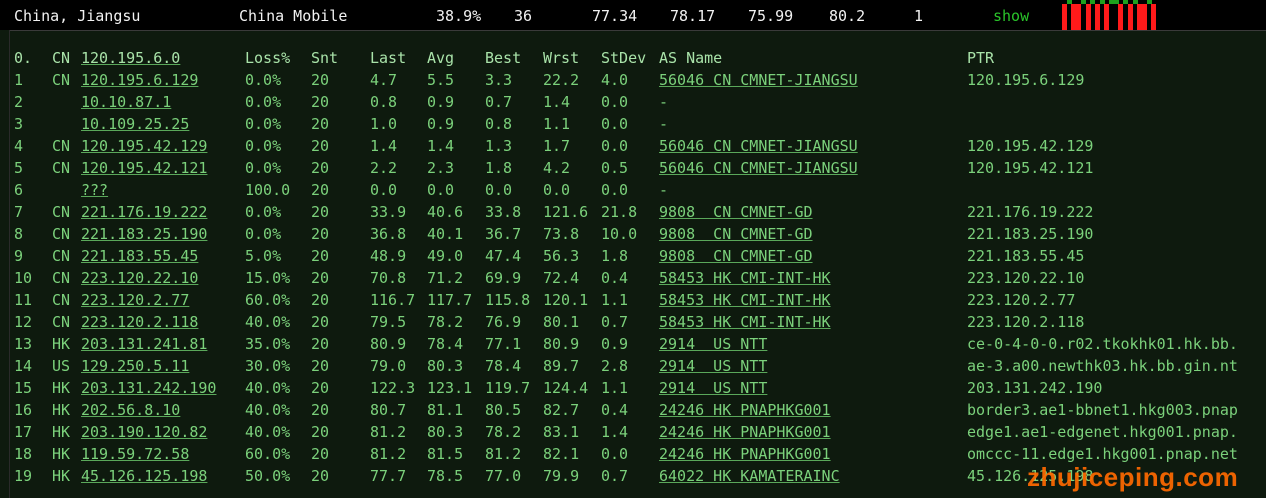 This screenshot has height=498, width=1266. Describe the element at coordinates (139, 256) in the screenshot. I see `cell-ip: 221.183.55.45` at that location.